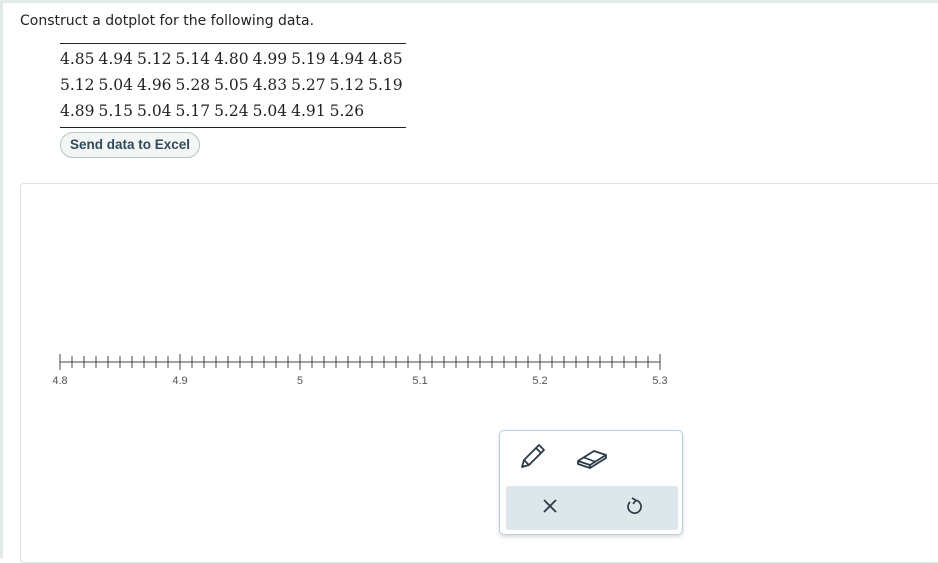  I want to click on drawing-toolbox, so click(591, 482).